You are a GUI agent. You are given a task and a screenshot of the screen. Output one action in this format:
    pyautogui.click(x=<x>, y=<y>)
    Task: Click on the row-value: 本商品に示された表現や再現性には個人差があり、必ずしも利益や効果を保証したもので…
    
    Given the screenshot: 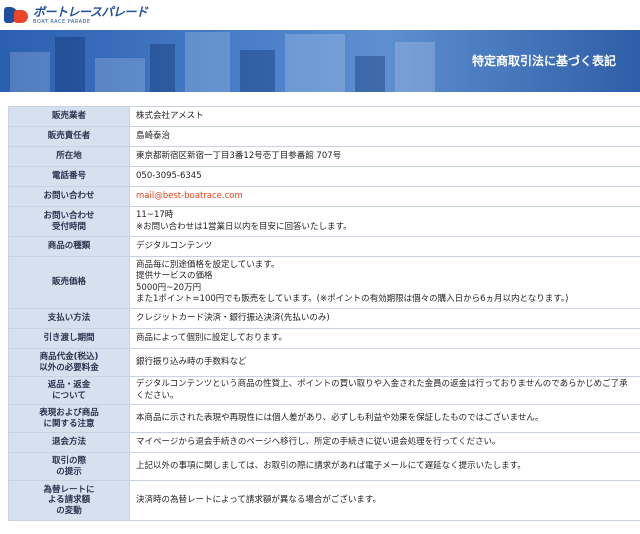 What is the action you would take?
    pyautogui.click(x=340, y=417)
    